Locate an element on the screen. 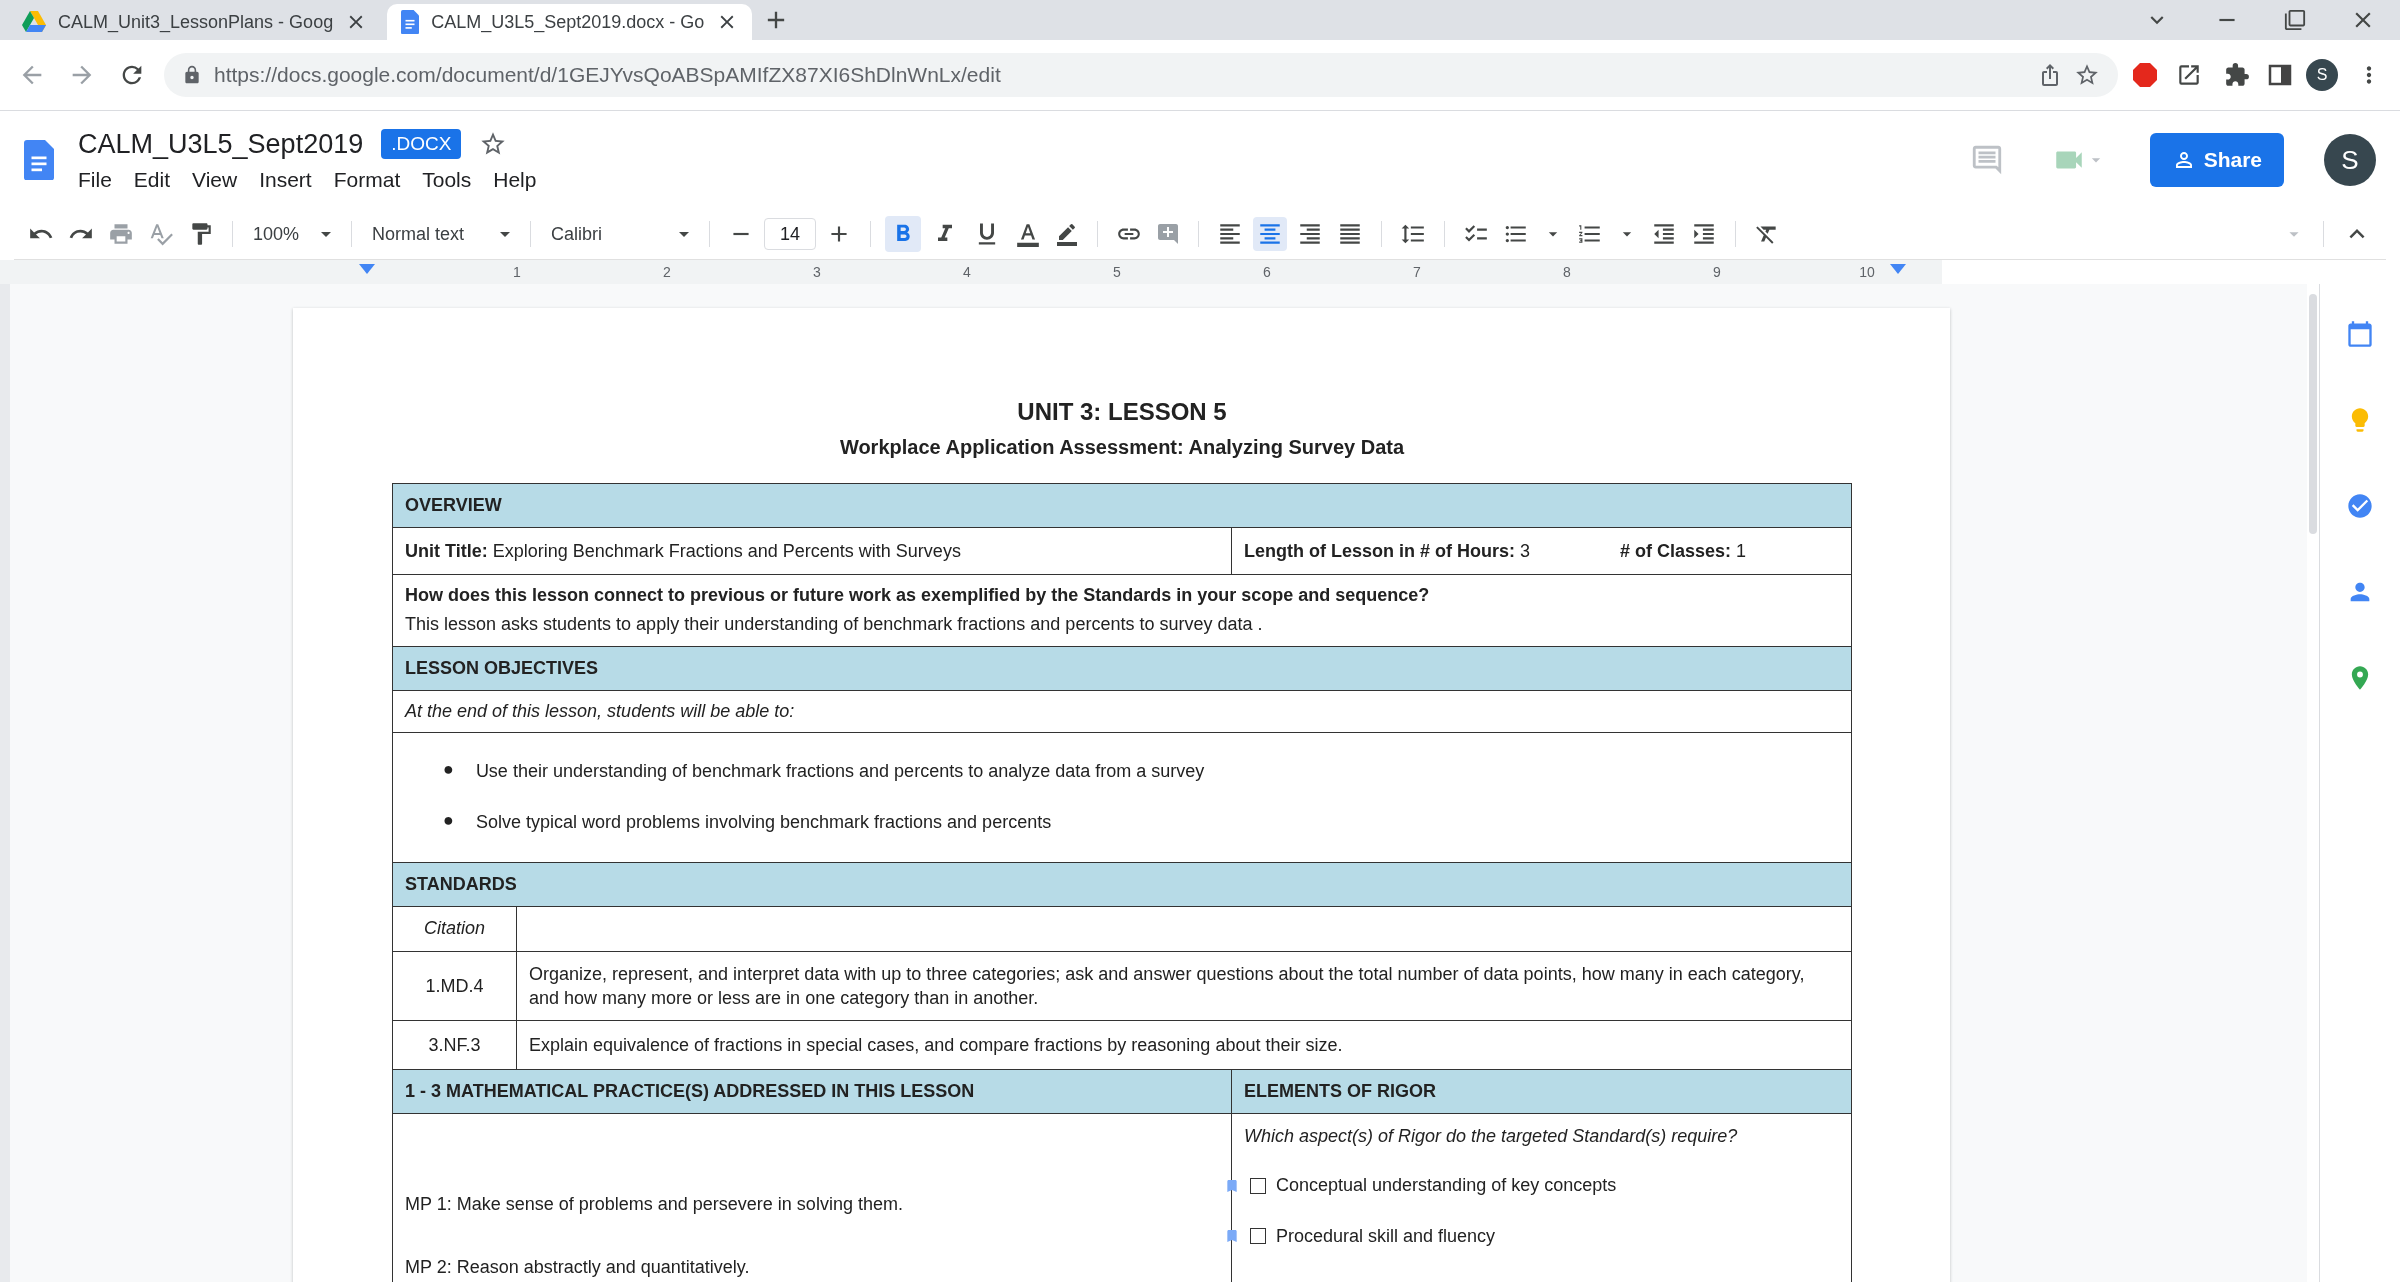  stop-sign-icon is located at coordinates (2145, 75).